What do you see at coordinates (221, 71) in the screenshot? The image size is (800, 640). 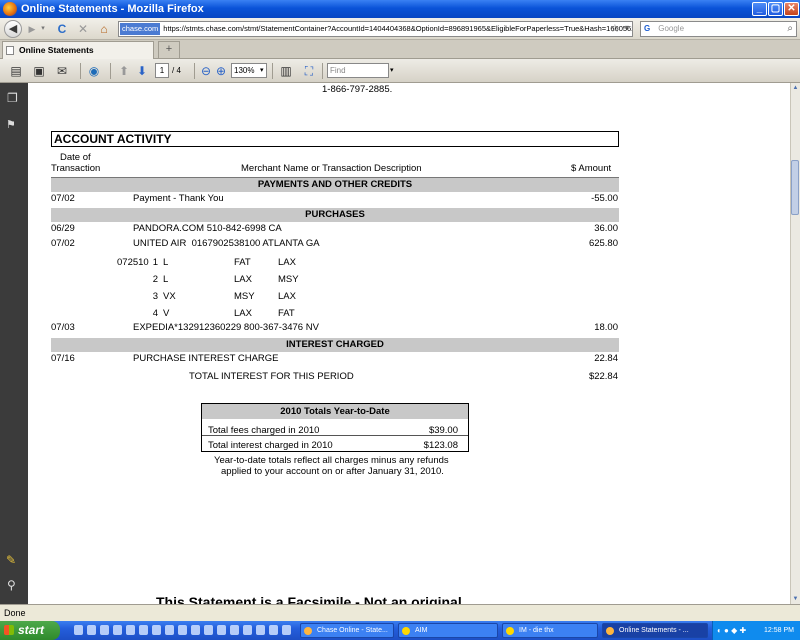 I see `zoom-in-icon: ⊕` at bounding box center [221, 71].